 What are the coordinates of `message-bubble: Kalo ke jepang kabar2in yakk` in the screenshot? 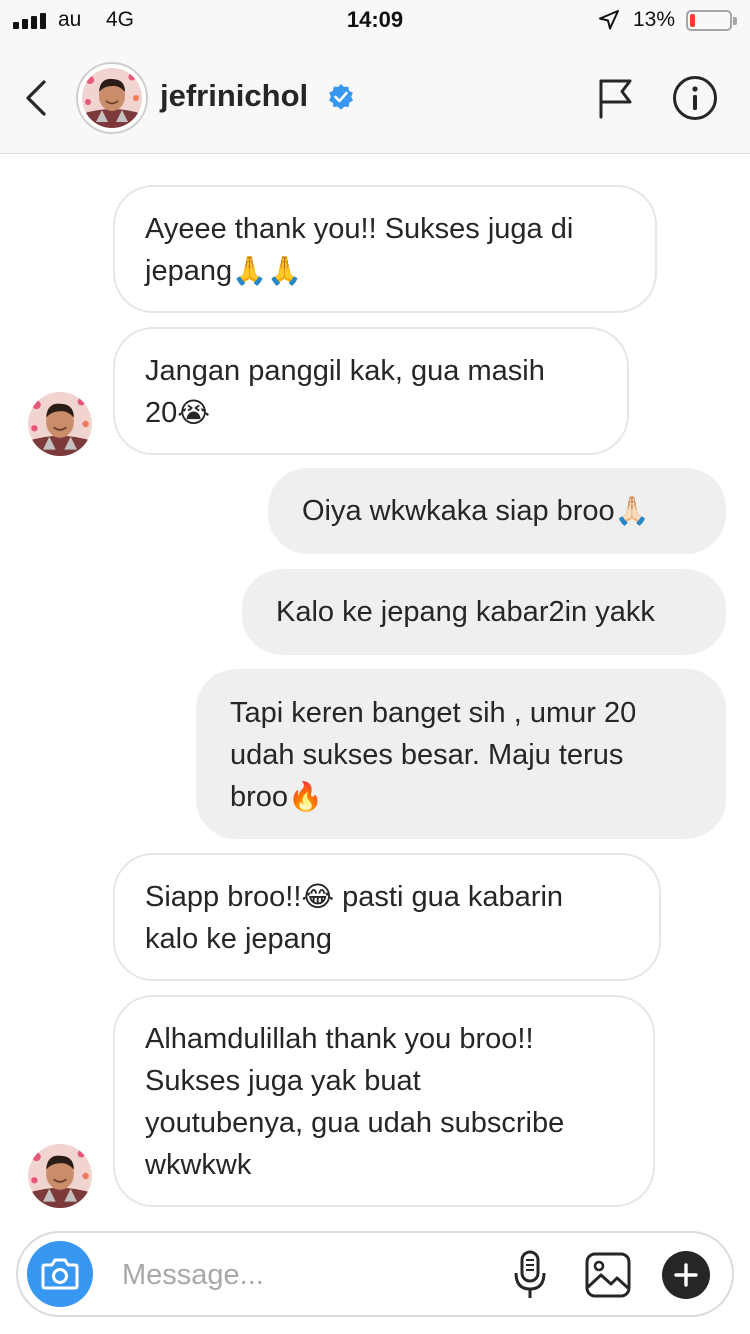 It's located at (484, 612).